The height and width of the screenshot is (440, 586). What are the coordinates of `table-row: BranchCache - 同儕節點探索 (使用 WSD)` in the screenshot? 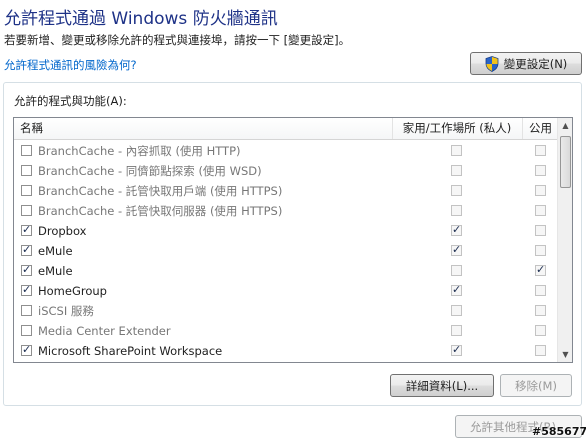 It's located at (286, 171).